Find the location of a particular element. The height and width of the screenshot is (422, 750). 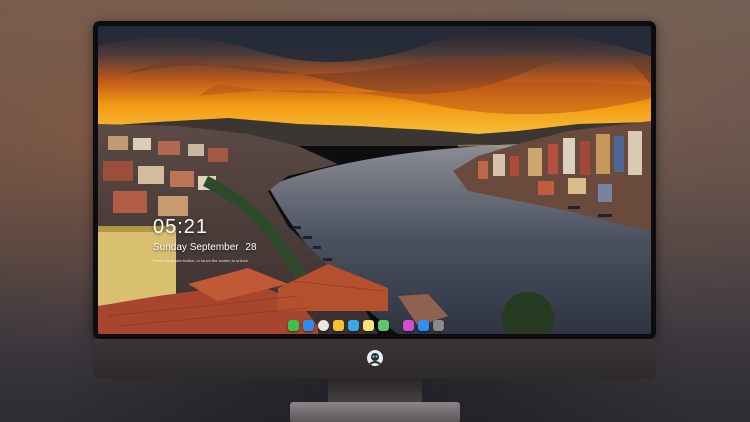

notes-app-icon is located at coordinates (338, 325).